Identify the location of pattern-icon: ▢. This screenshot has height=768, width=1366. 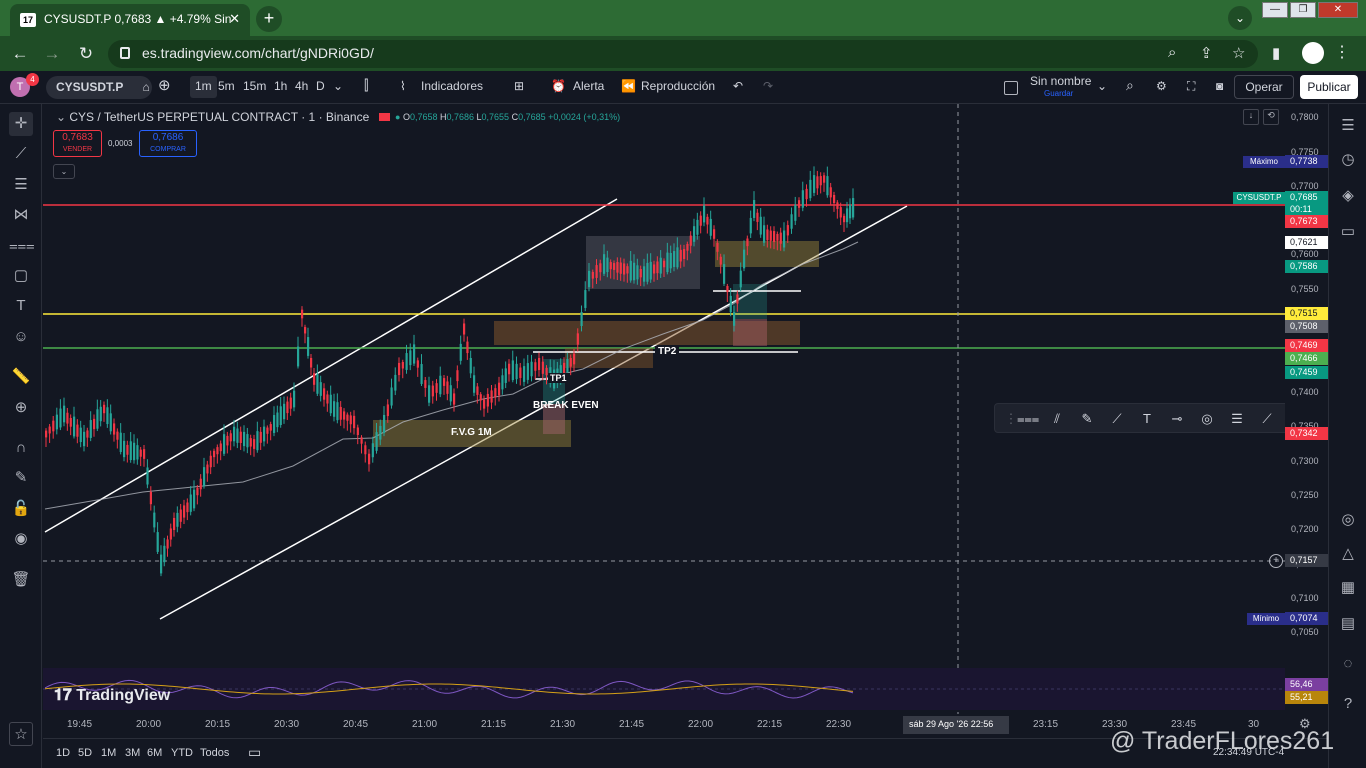
(21, 276).